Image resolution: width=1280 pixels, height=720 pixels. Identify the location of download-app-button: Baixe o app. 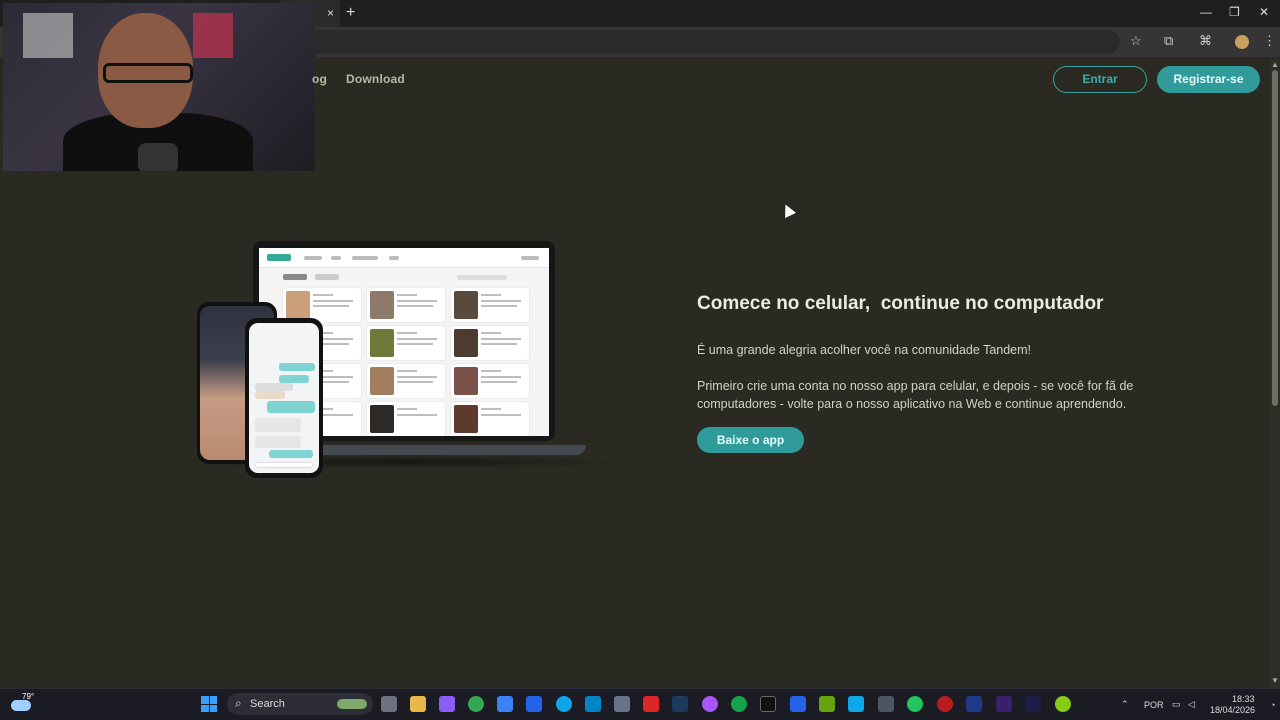
(750, 440).